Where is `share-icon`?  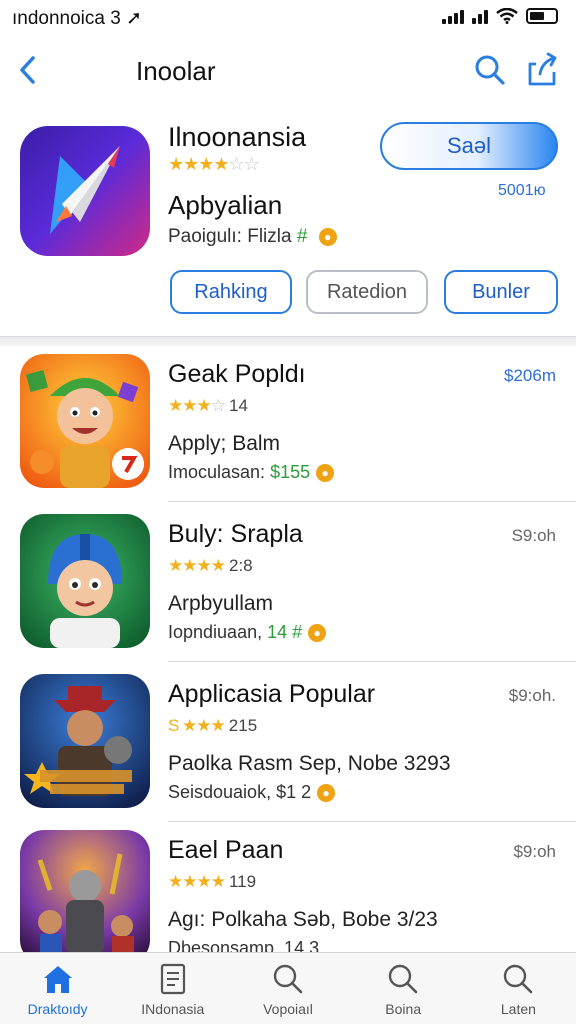 share-icon is located at coordinates (542, 69).